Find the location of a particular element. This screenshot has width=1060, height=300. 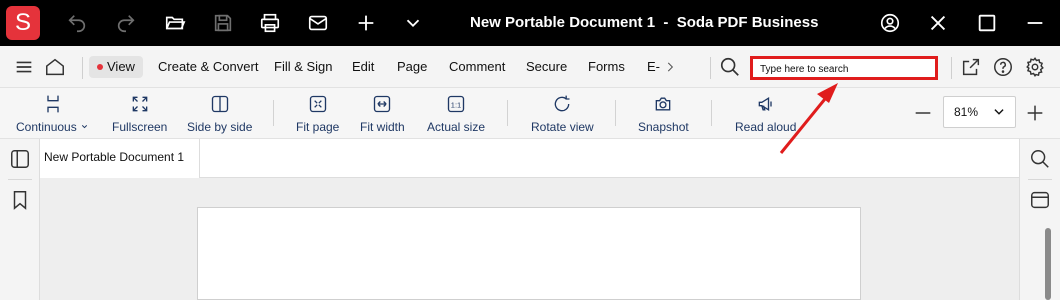

fit-width-button: Fit width is located at coordinates (382, 113).